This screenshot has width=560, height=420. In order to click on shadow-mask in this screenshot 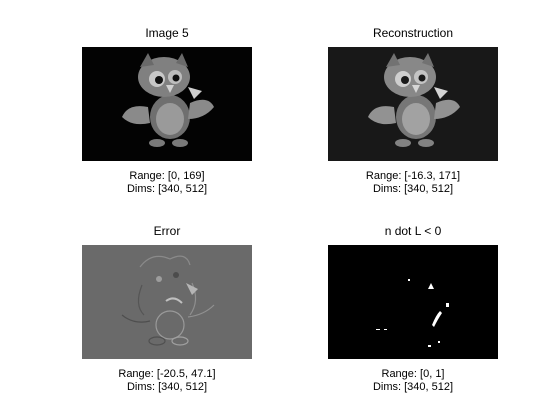, I will do `click(413, 302)`.